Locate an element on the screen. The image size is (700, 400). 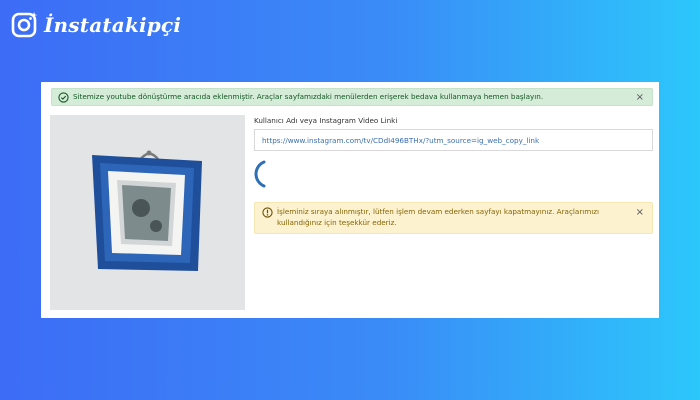
brand-logo: İnstatakipçi is located at coordinates (95, 25).